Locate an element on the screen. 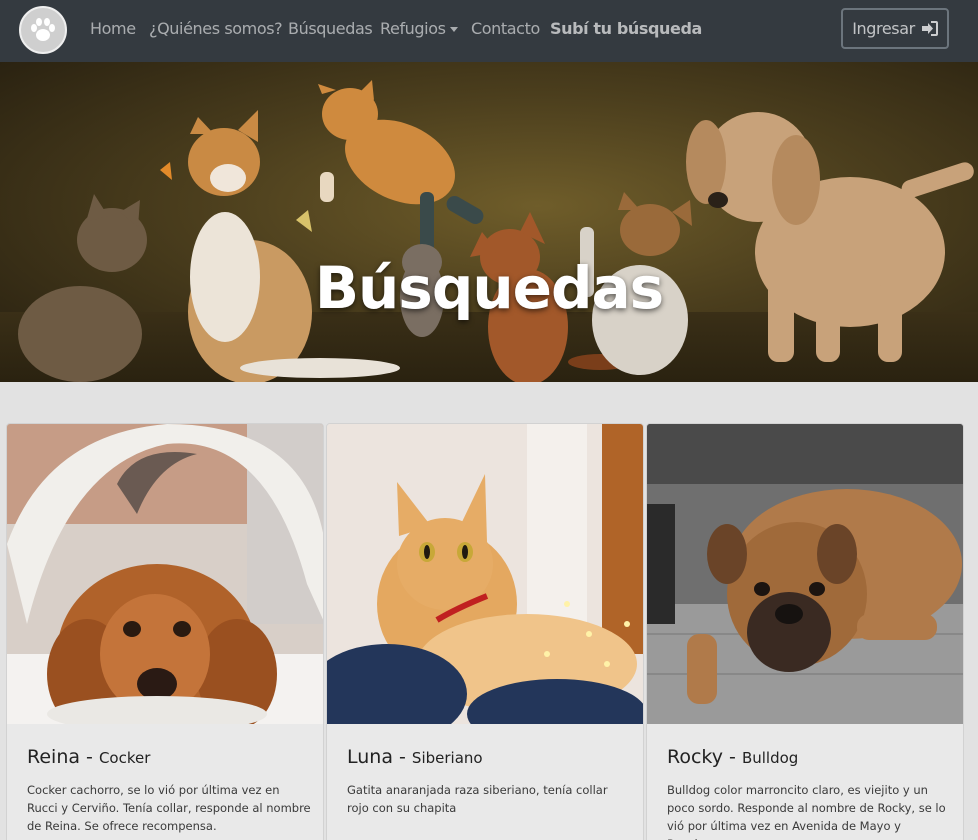 The image size is (978, 840). pet-photo-rocky is located at coordinates (805, 574).